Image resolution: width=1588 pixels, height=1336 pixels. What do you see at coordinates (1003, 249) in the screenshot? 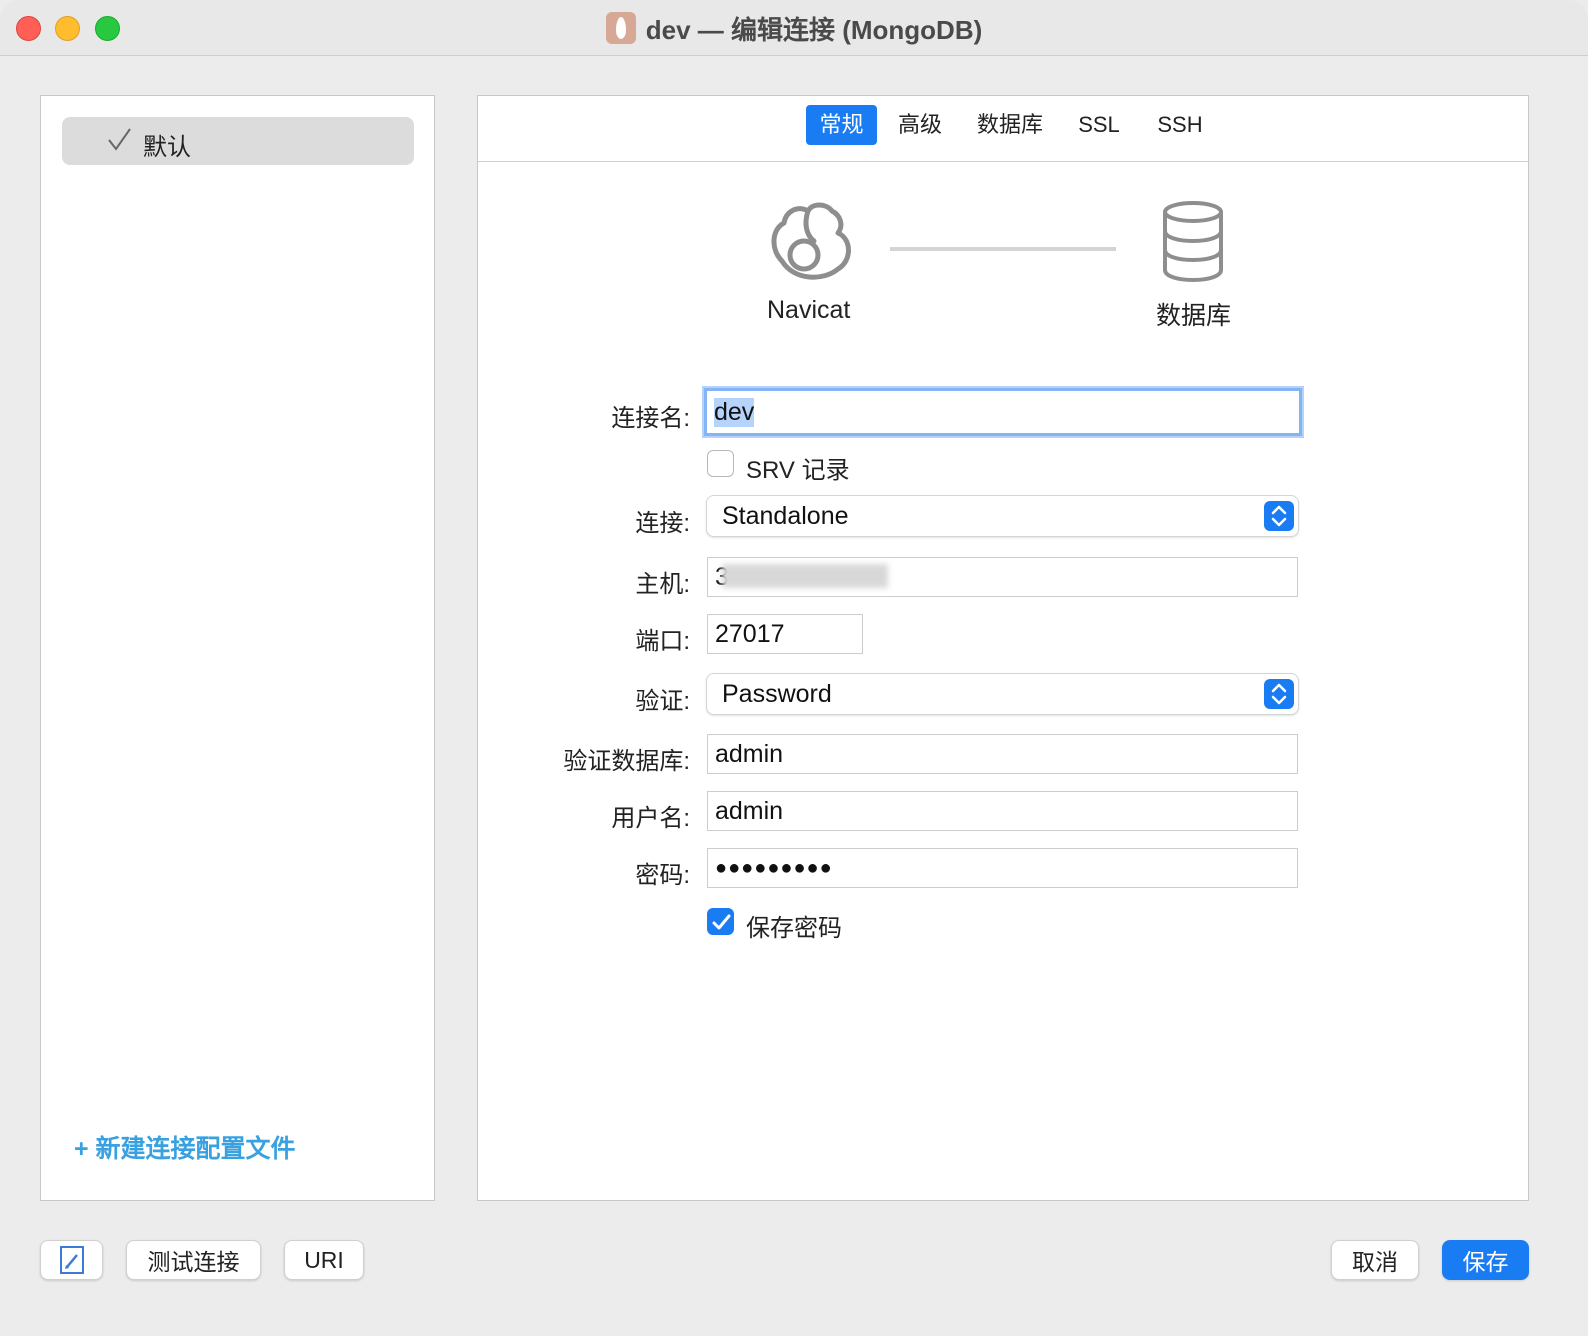
I see `connection-line` at bounding box center [1003, 249].